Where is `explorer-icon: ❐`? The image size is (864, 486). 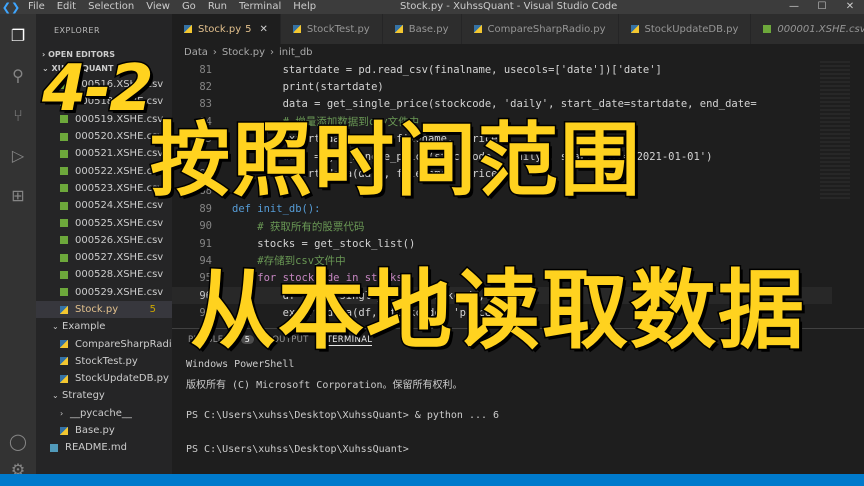
explorer-icon: ❐ is located at coordinates (18, 36).